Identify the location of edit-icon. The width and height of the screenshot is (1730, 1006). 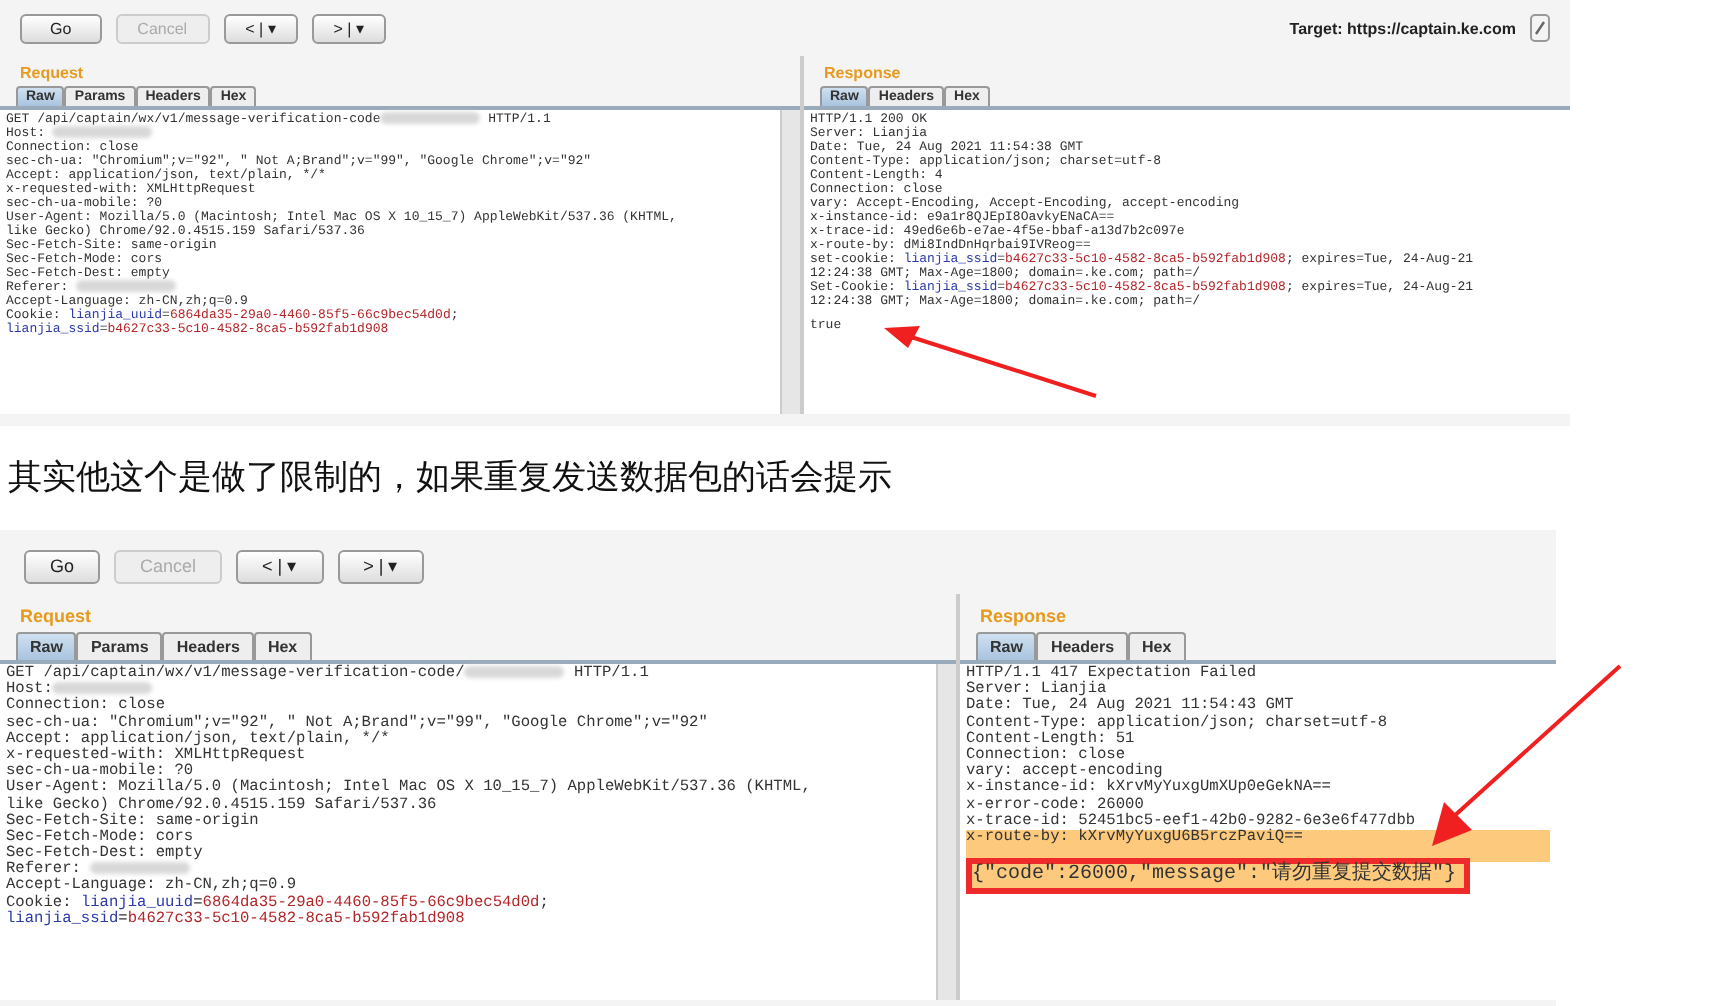
(1540, 28).